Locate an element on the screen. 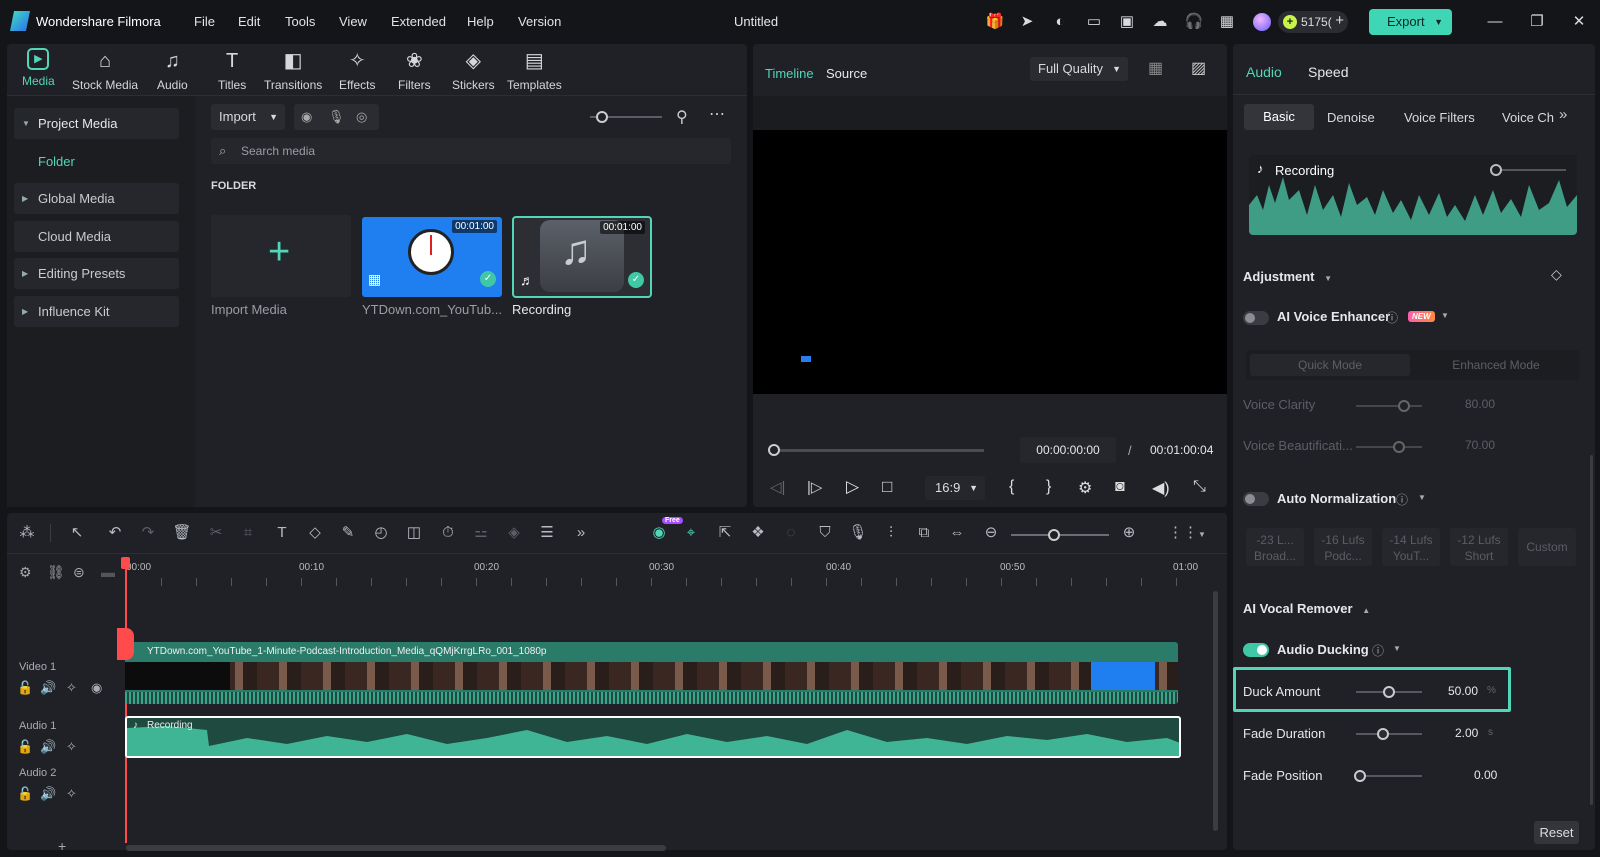  subtab-voice-filters: Voice Filters is located at coordinates (1439, 117).